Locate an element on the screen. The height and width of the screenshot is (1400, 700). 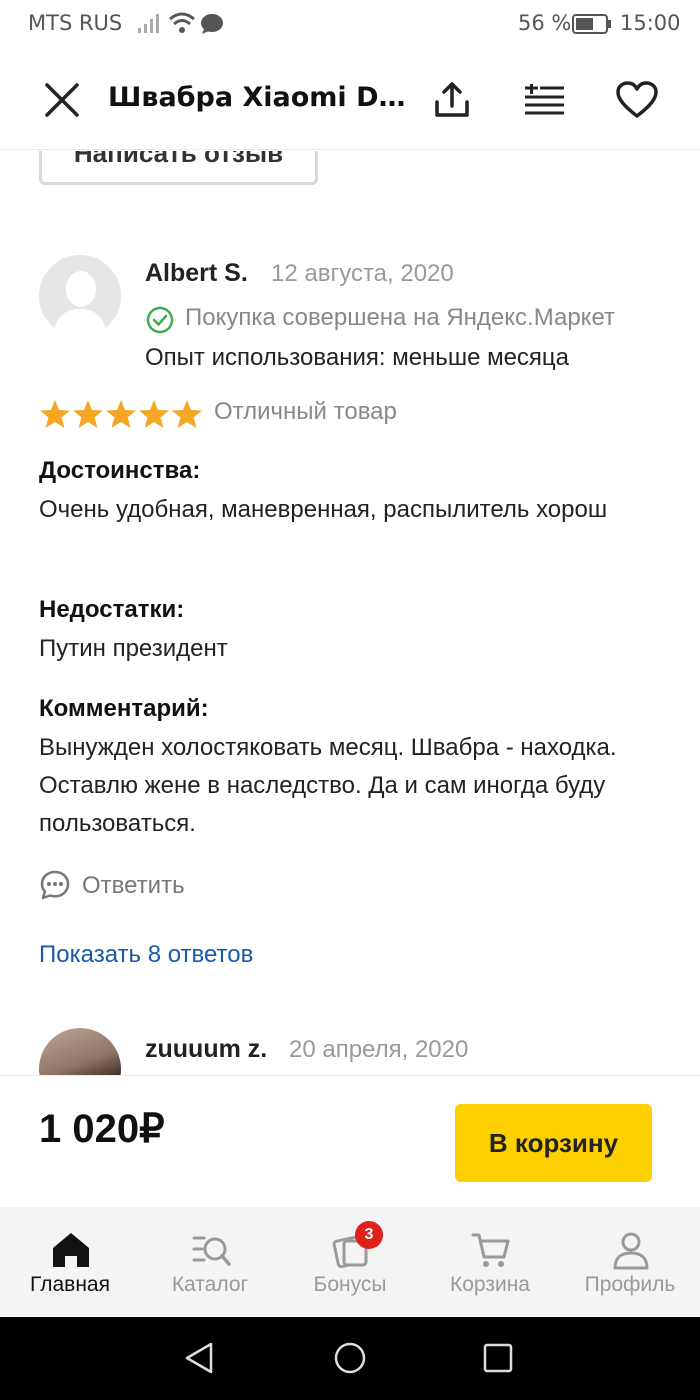
home-button-icon is located at coordinates (350, 1358).